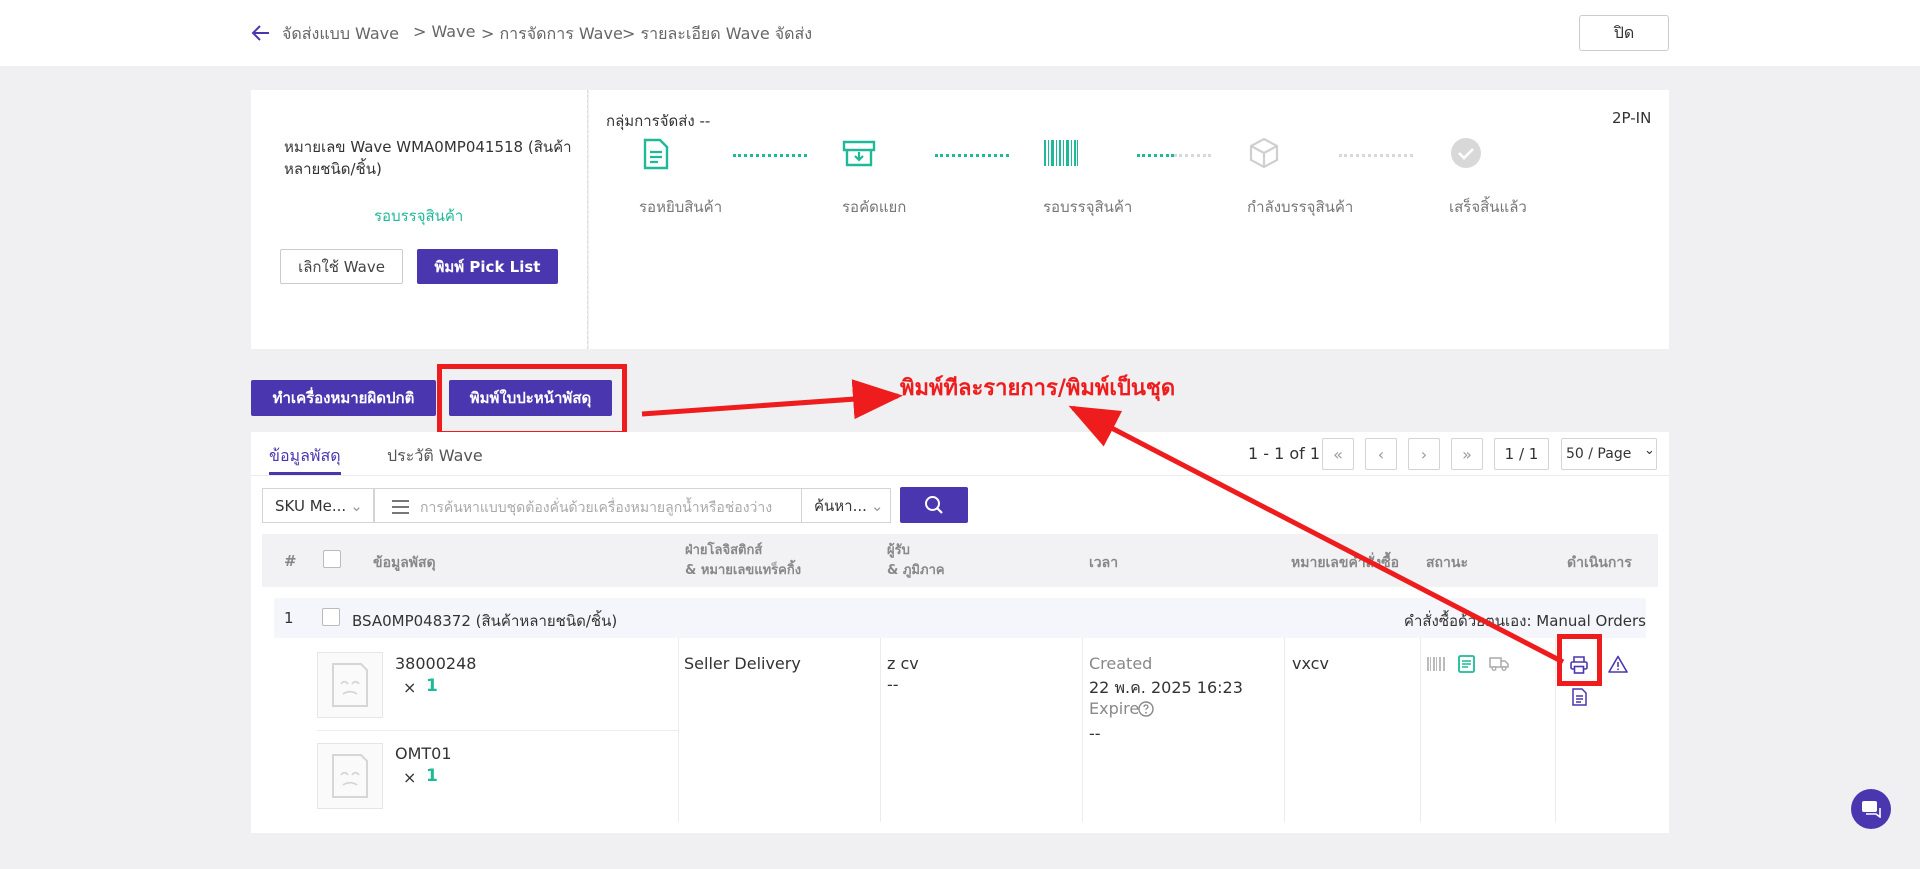  What do you see at coordinates (1524, 621) in the screenshot?
I see `order-source: คำสั่งซื้อด้วยตนเอง: Manual Orders` at bounding box center [1524, 621].